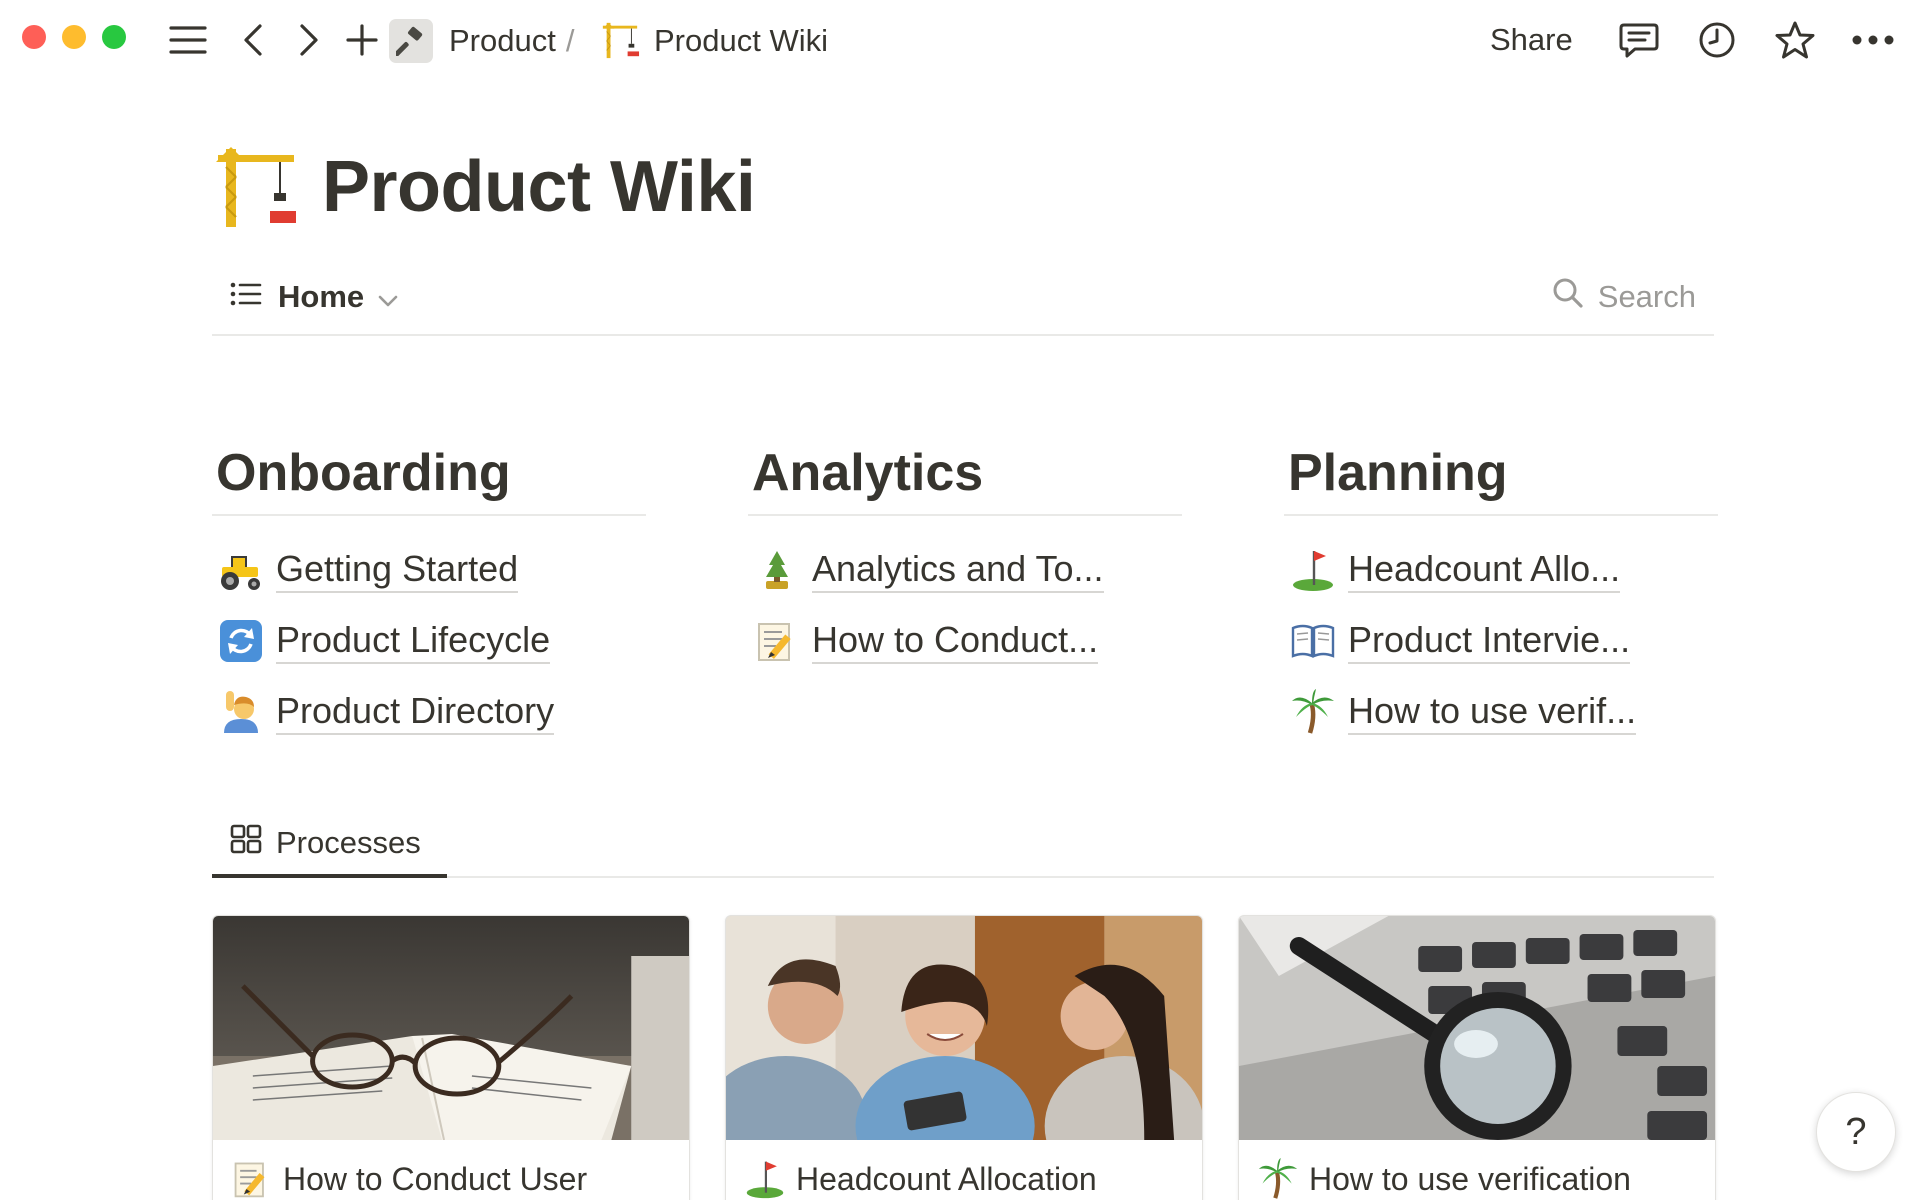 The height and width of the screenshot is (1200, 1920). What do you see at coordinates (1531, 40) in the screenshot?
I see `share-button: Share` at bounding box center [1531, 40].